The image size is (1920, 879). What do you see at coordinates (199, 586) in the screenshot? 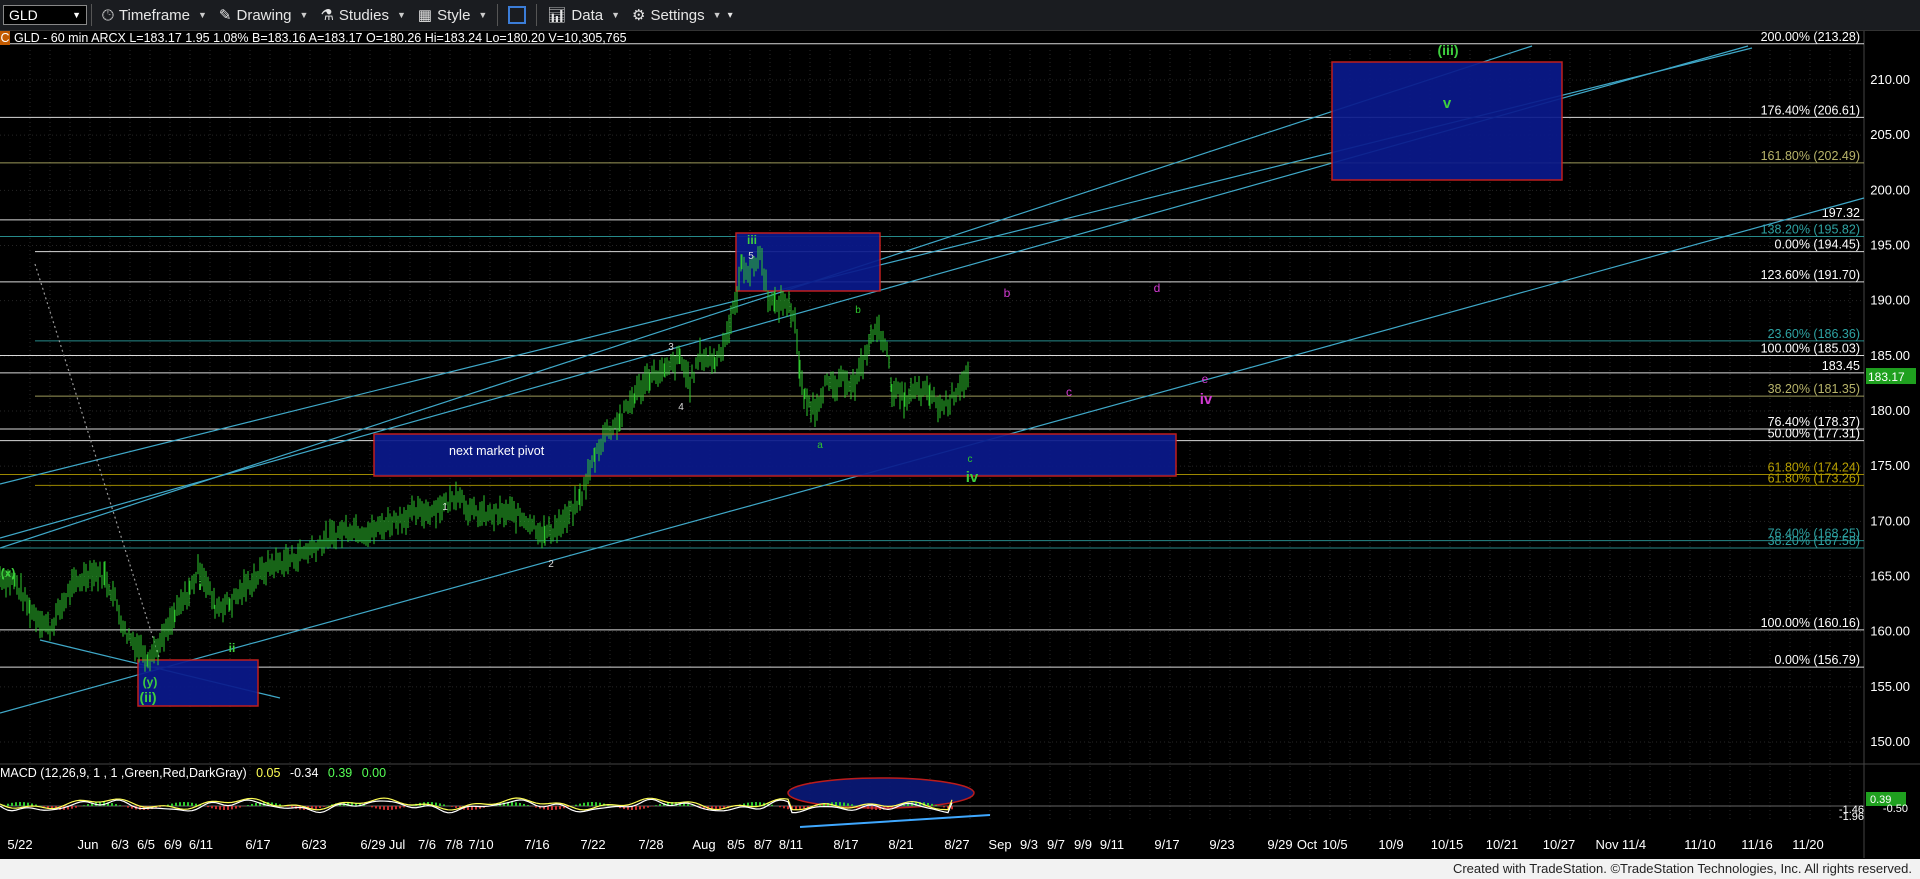
I see `wave-label-green: i` at bounding box center [199, 586].